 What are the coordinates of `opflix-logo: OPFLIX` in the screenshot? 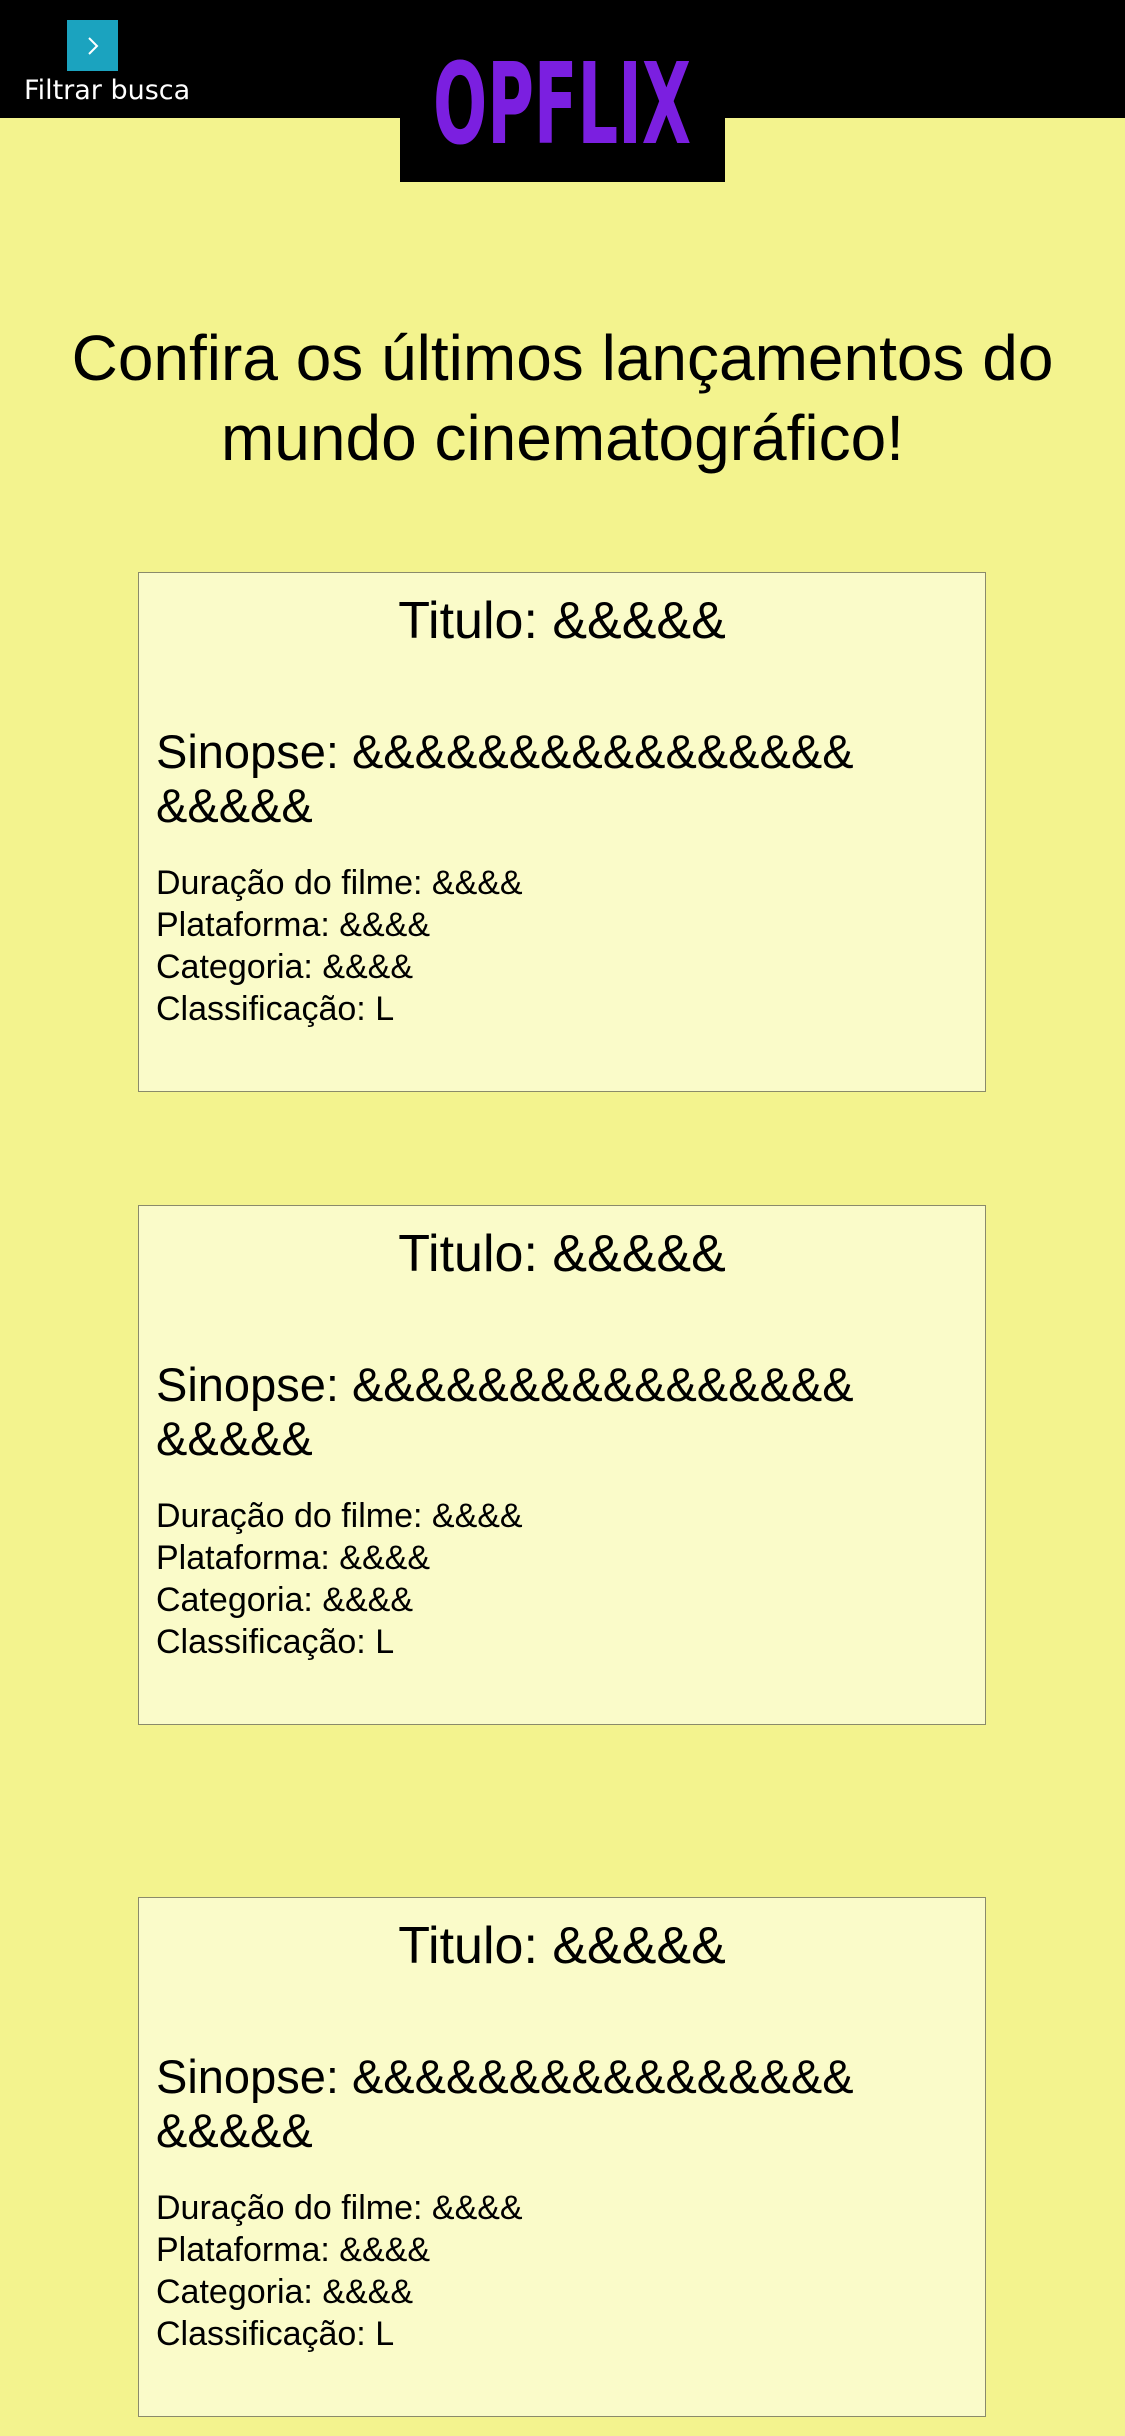 It's located at (562, 99).